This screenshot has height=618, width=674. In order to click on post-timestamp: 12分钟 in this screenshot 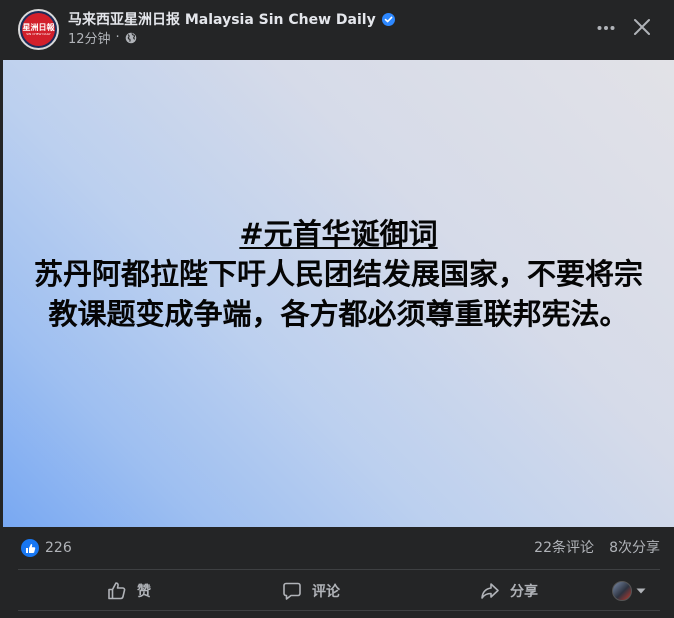, I will do `click(89, 37)`.